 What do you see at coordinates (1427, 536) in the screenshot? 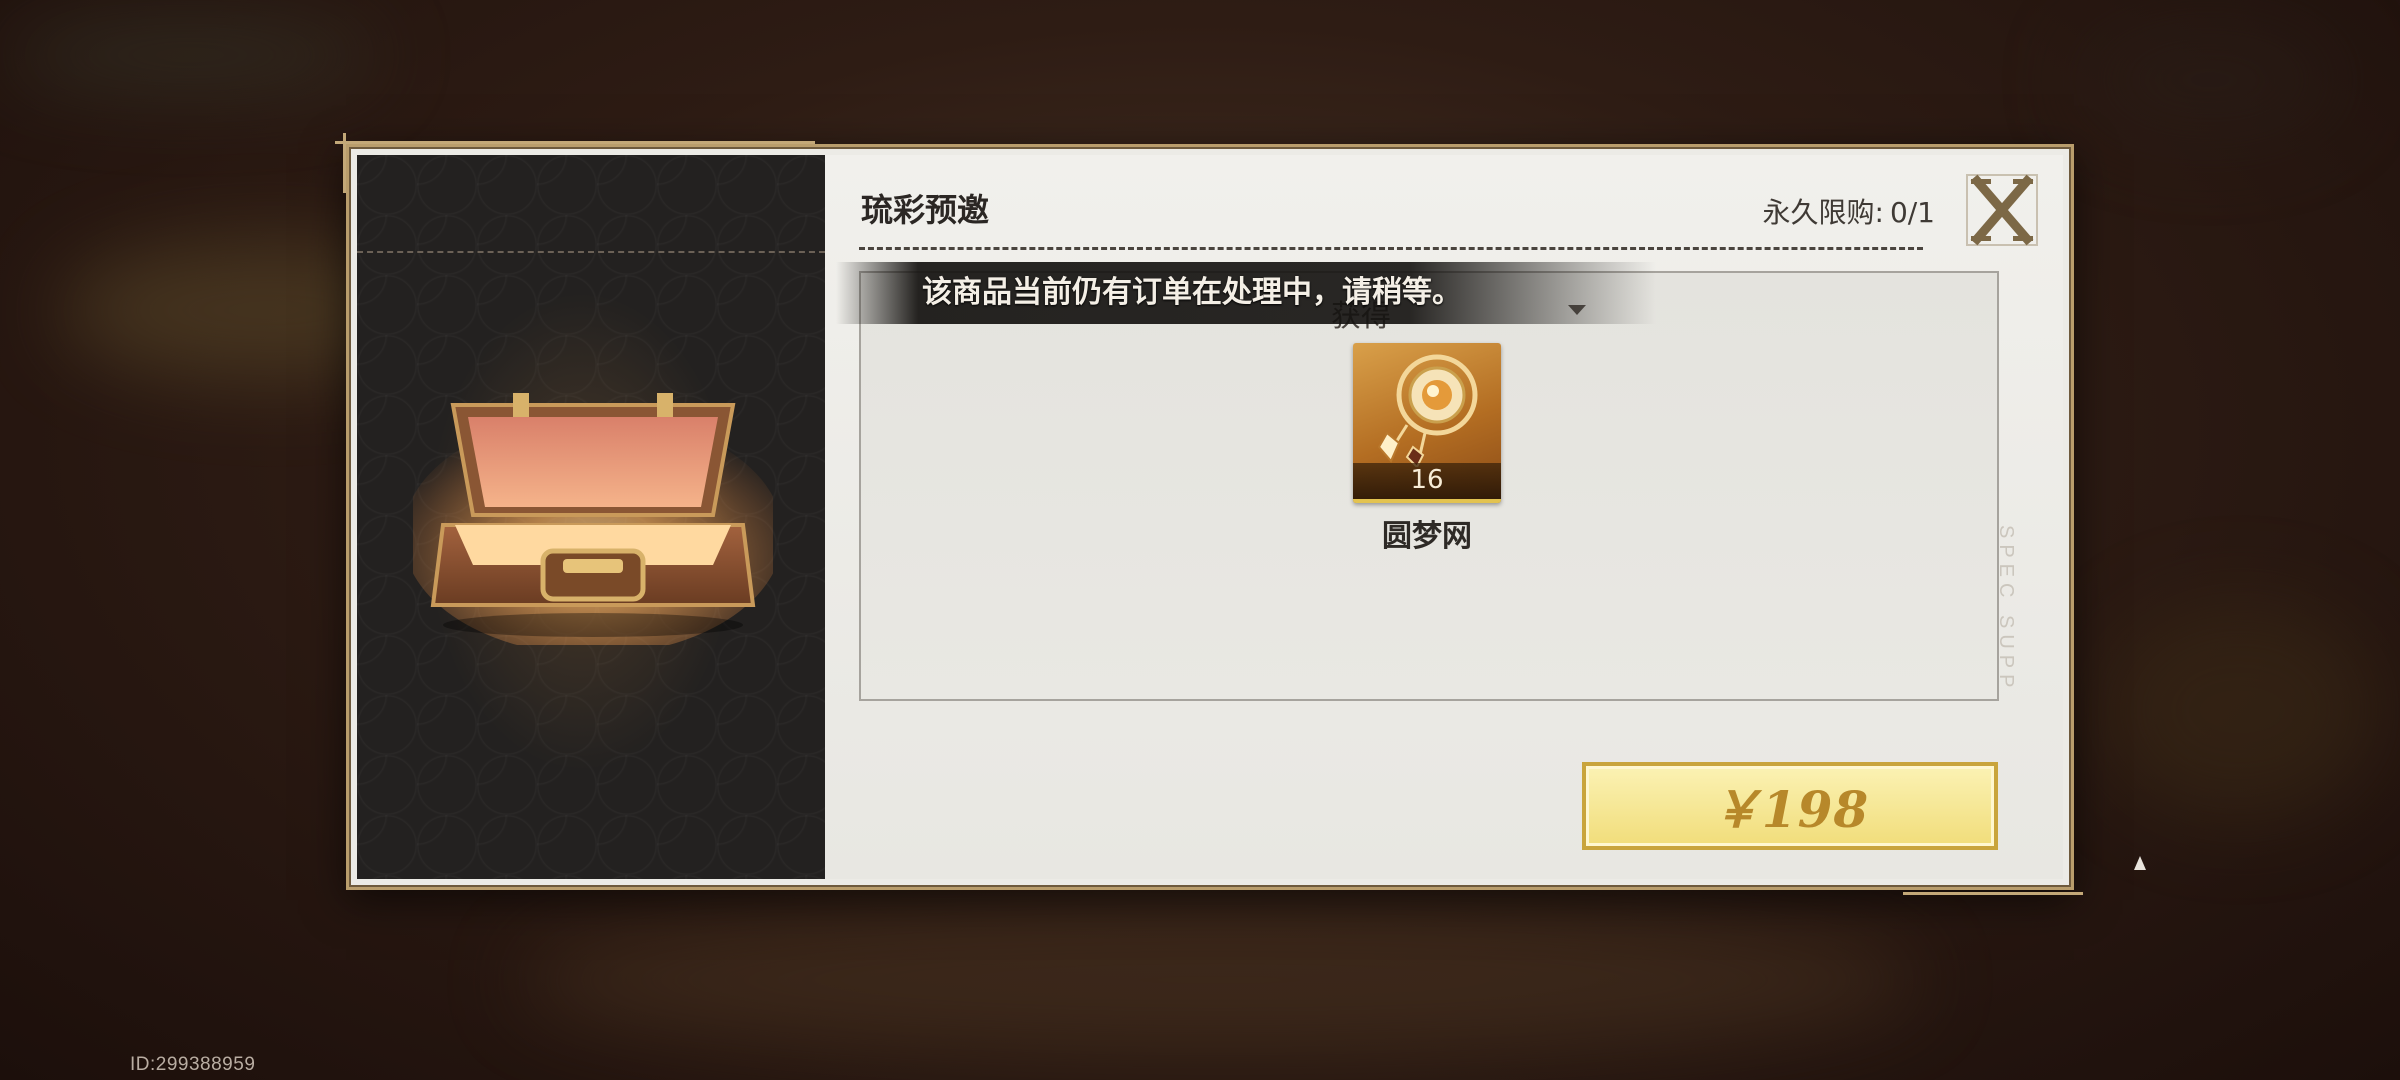
I see `reward-item-name: 圆梦网` at bounding box center [1427, 536].